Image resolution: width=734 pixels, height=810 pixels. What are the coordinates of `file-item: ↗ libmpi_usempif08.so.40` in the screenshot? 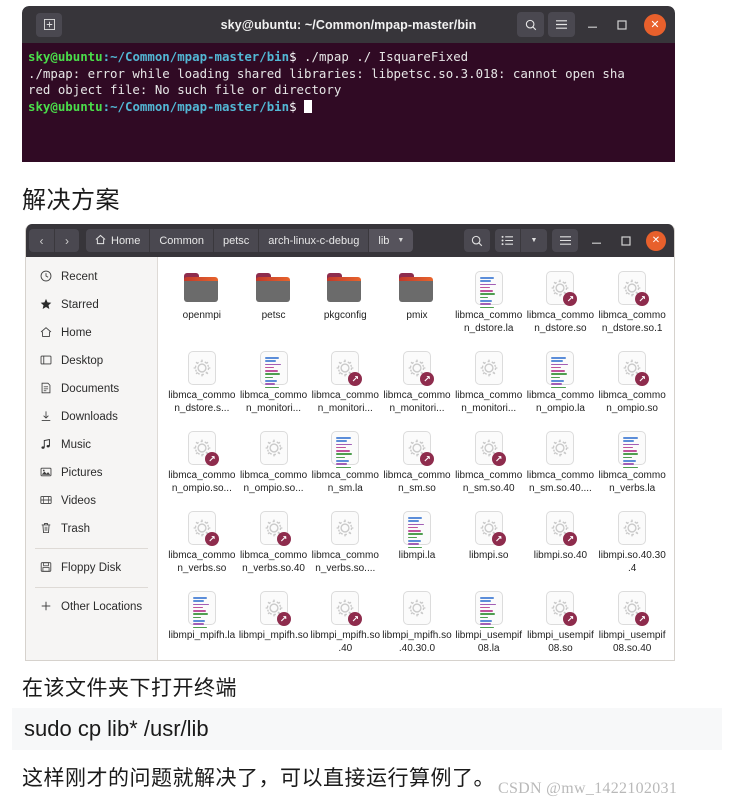 It's located at (632, 622).